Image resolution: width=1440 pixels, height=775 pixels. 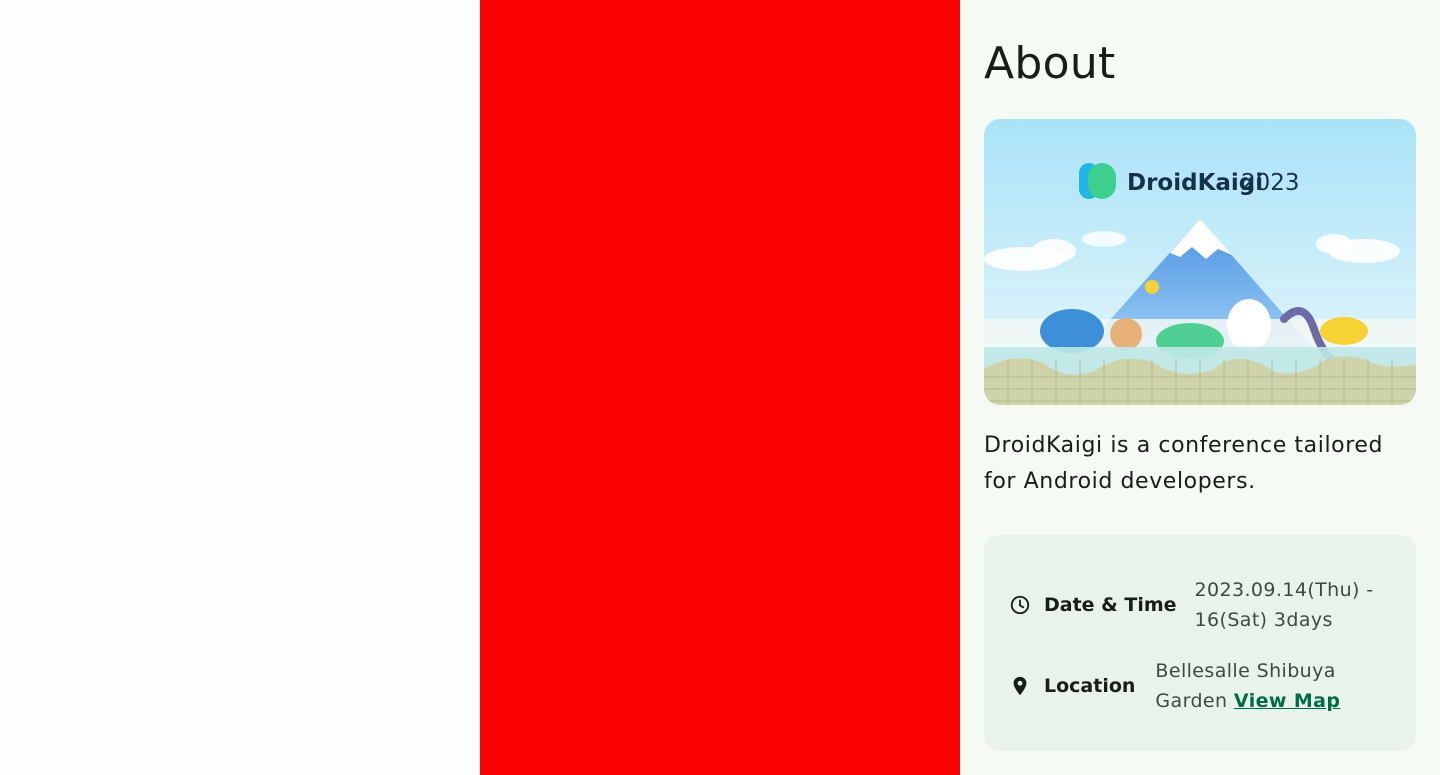 I want to click on droidkaigi-logo-icon, so click(x=1097, y=181).